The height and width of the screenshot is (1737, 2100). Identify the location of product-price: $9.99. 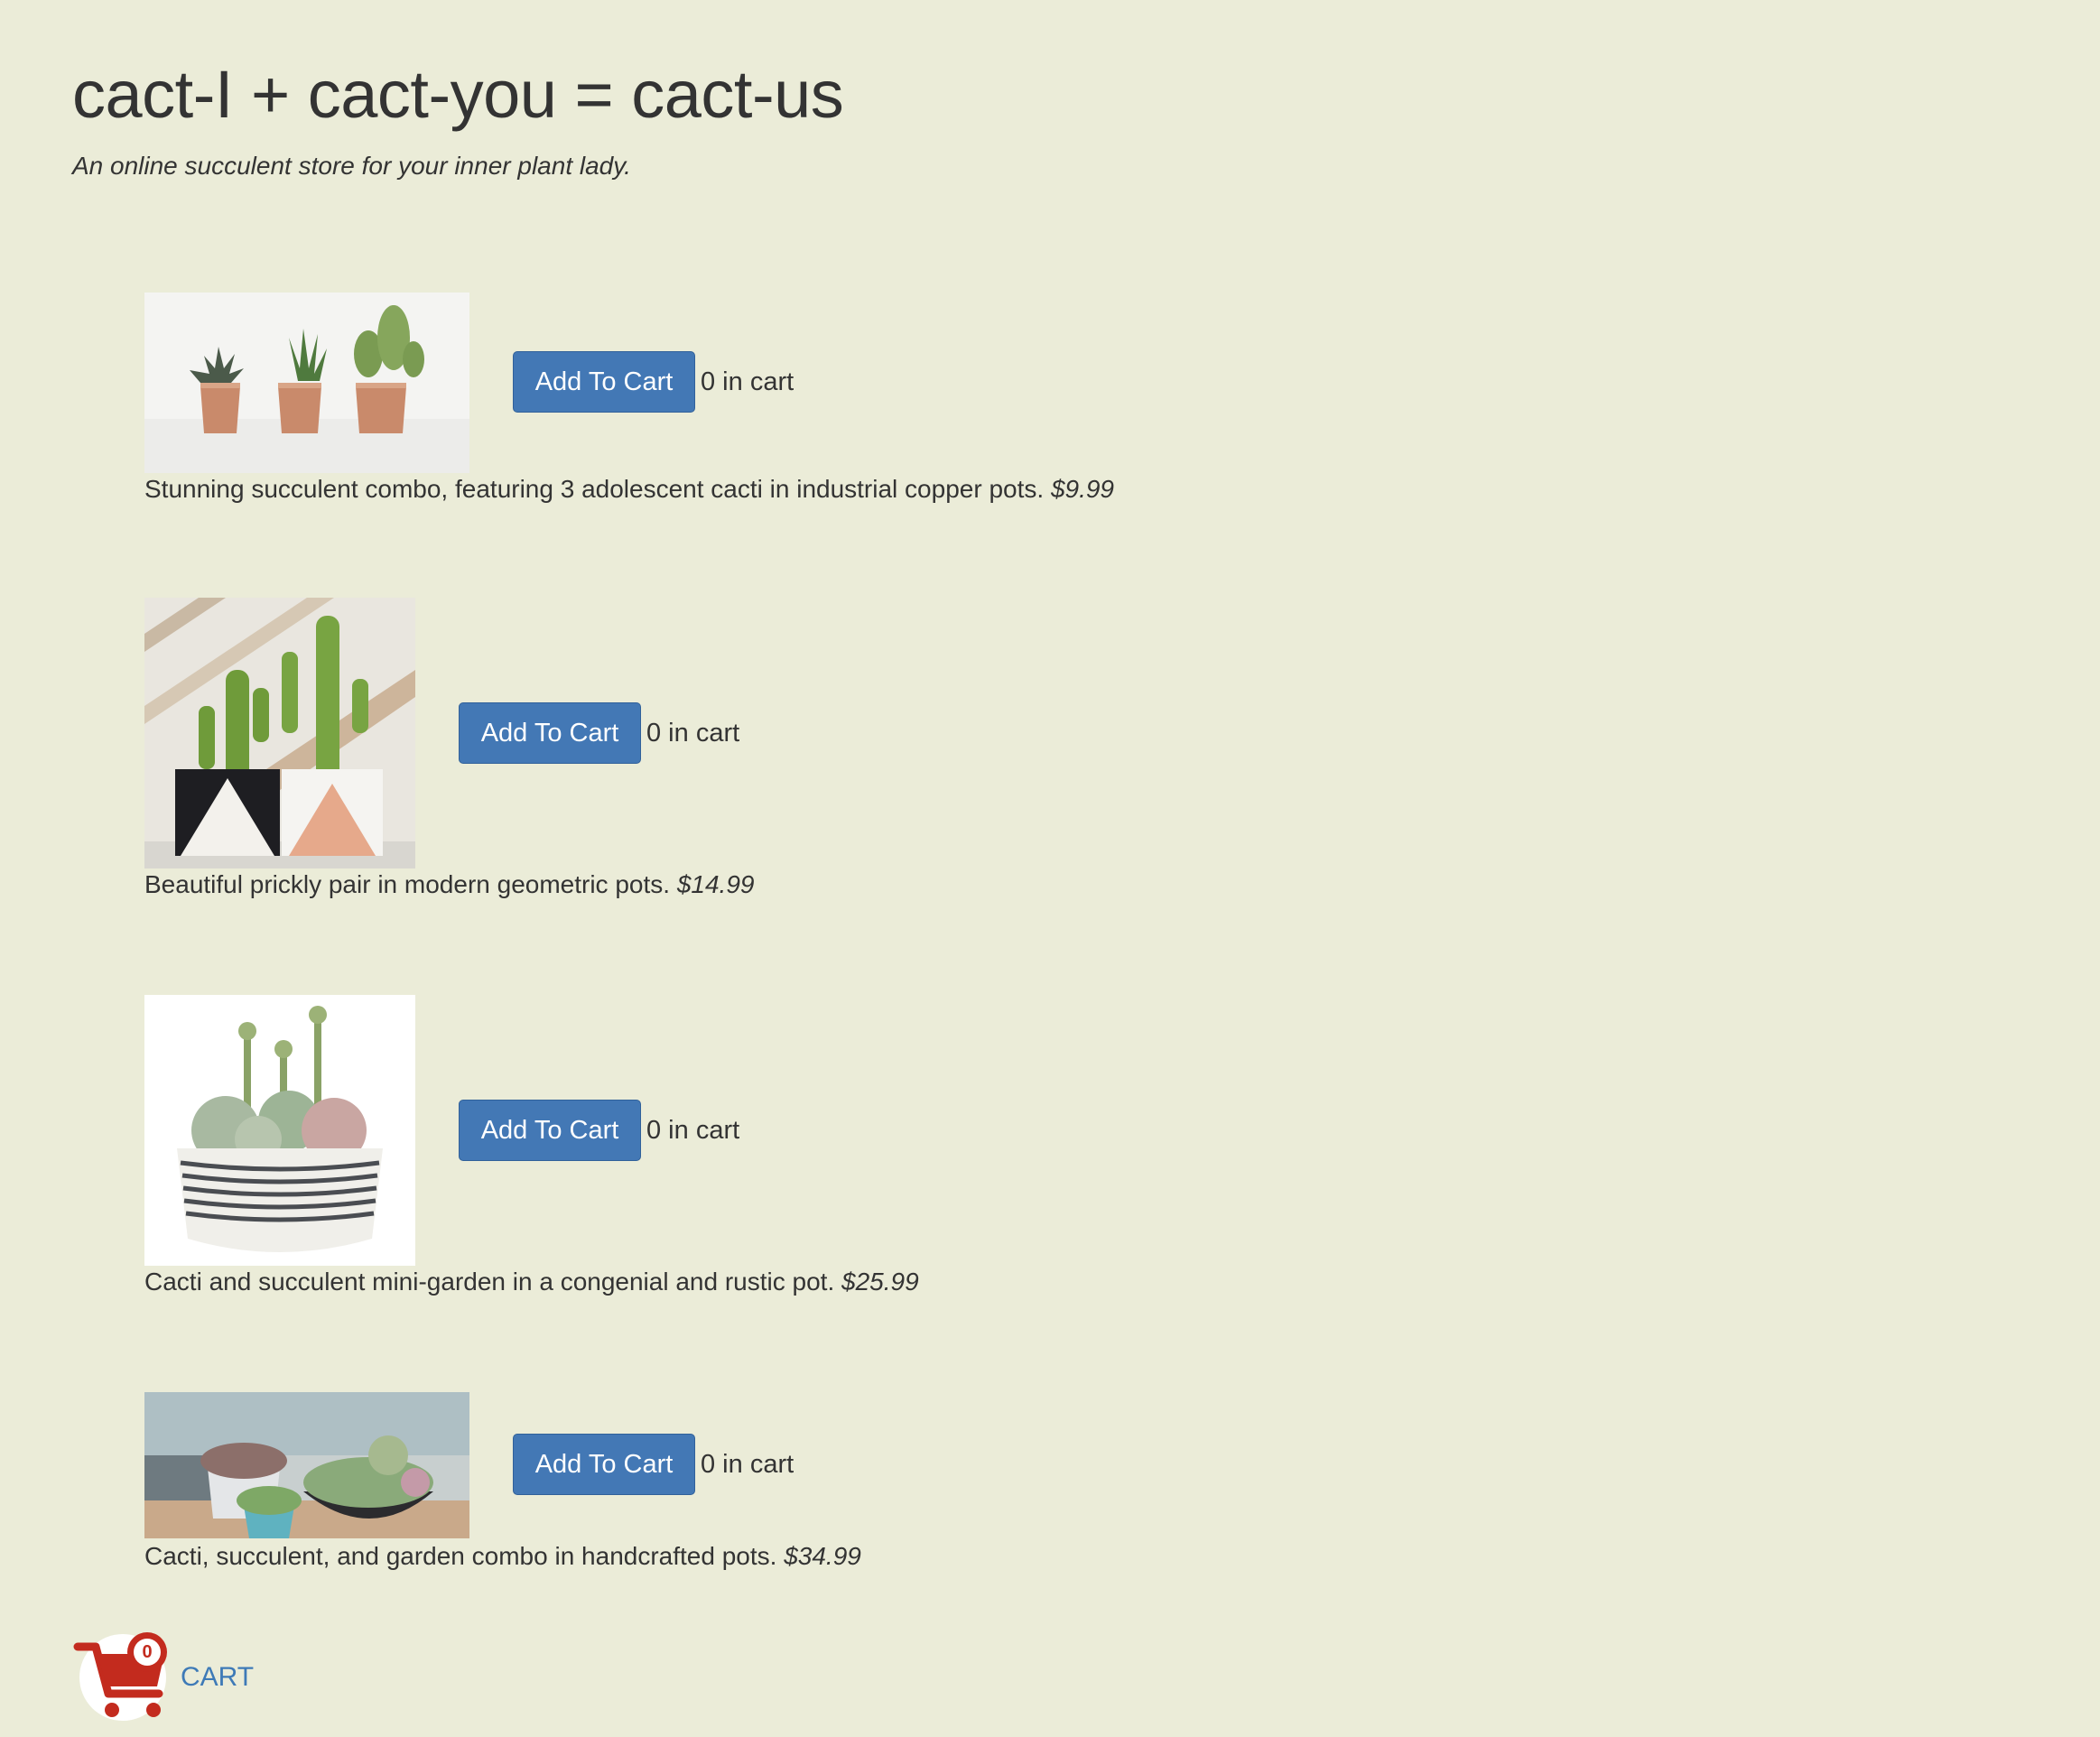
(1082, 489).